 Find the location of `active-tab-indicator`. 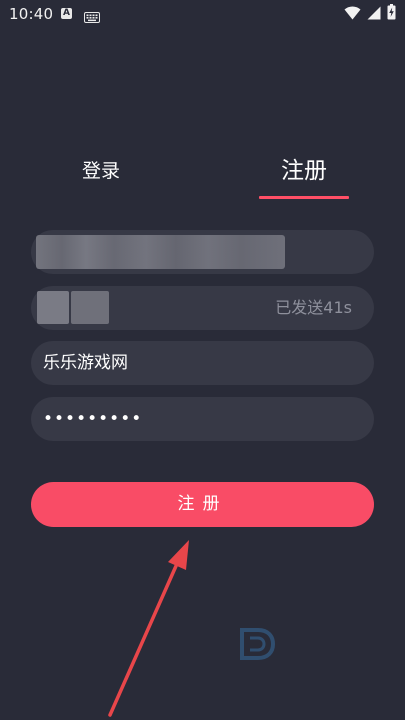

active-tab-indicator is located at coordinates (304, 197).